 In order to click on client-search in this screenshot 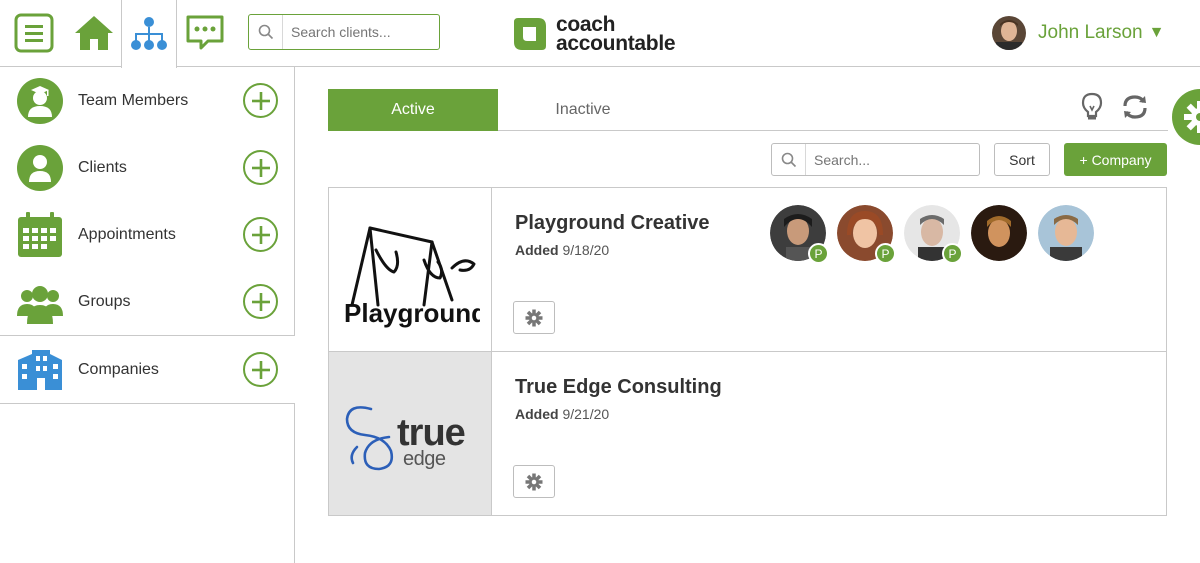, I will do `click(344, 32)`.